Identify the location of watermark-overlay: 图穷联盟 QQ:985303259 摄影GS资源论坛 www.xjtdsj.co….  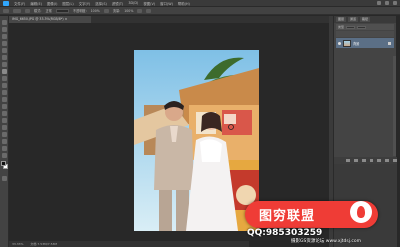
(321, 222).